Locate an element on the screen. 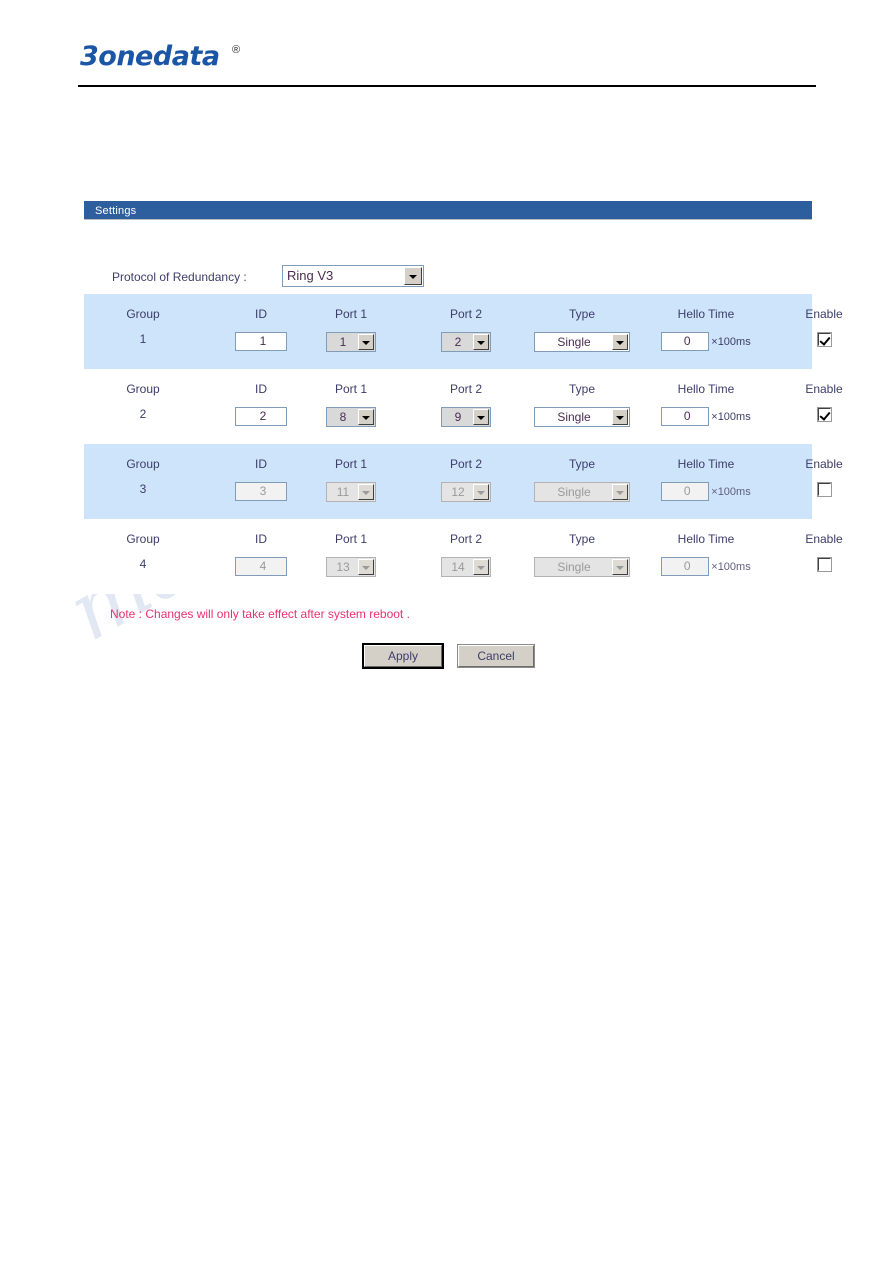 Image resolution: width=893 pixels, height=1263 pixels. protocol-row: Protocol of Redundancy : Ring V3 is located at coordinates (448, 257).